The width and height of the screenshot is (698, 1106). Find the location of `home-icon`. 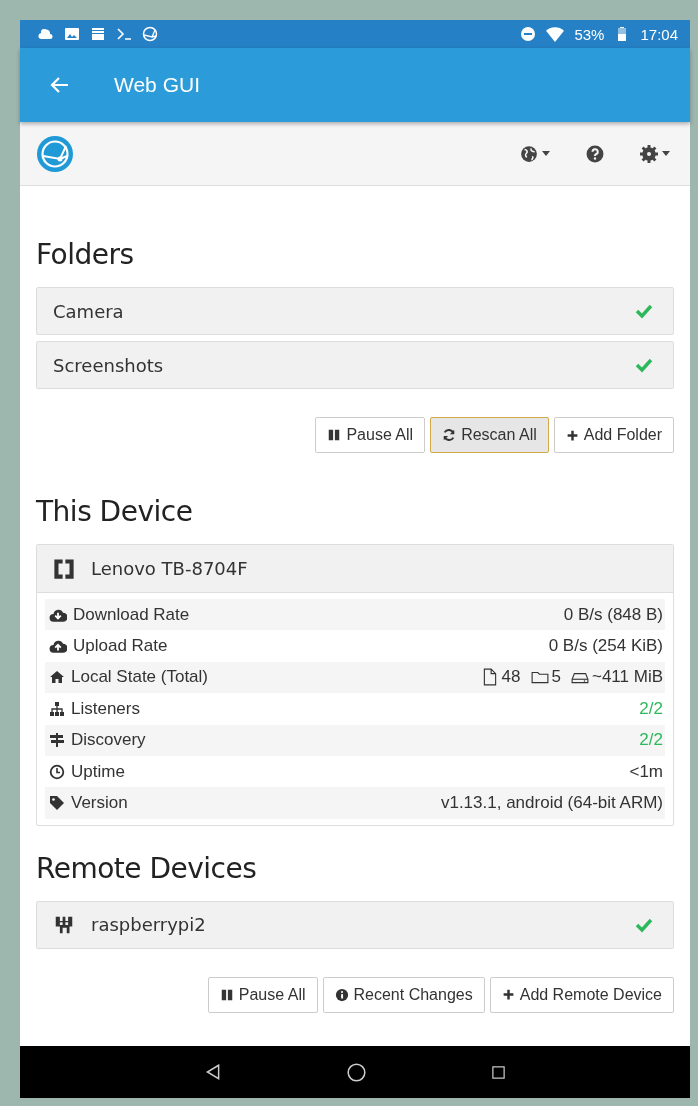

home-icon is located at coordinates (57, 677).